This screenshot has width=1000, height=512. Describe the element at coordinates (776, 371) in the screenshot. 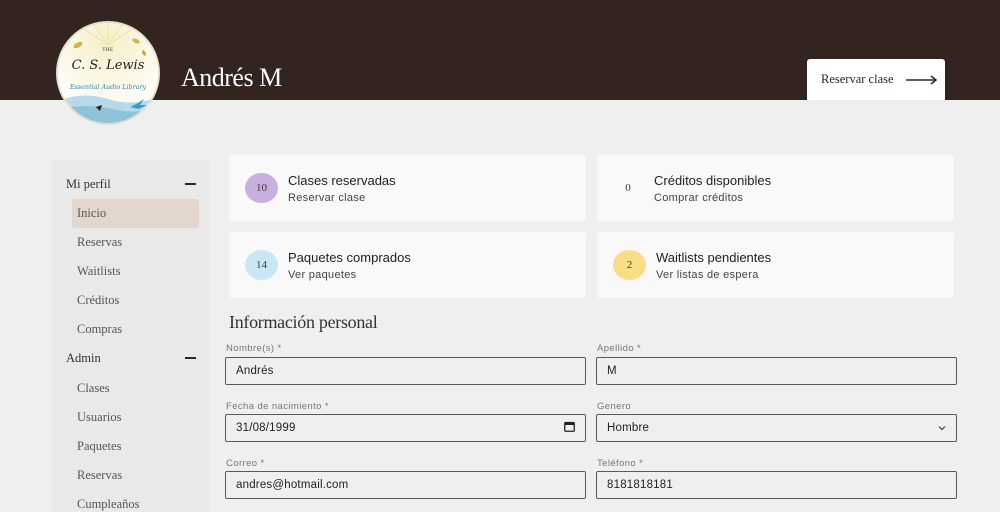

I see `apellido-input: M` at that location.